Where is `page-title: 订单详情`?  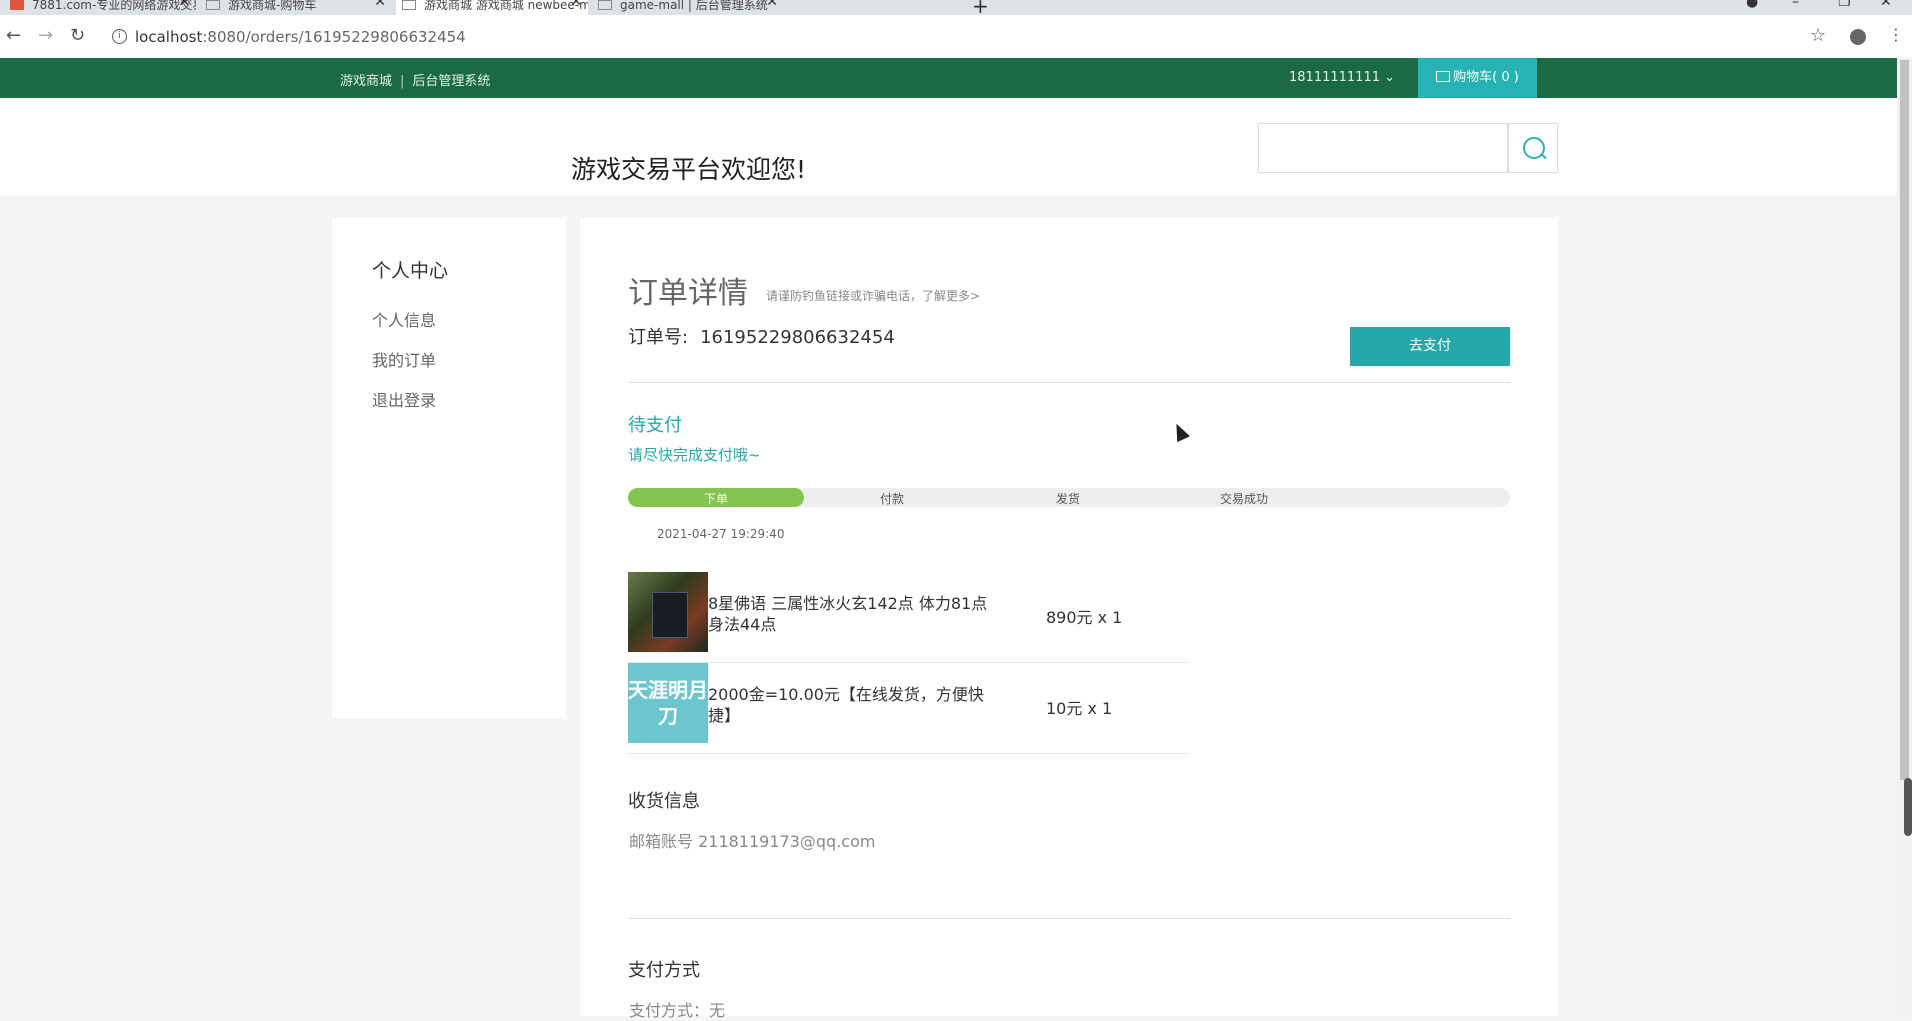
page-title: 订单详情 is located at coordinates (688, 293).